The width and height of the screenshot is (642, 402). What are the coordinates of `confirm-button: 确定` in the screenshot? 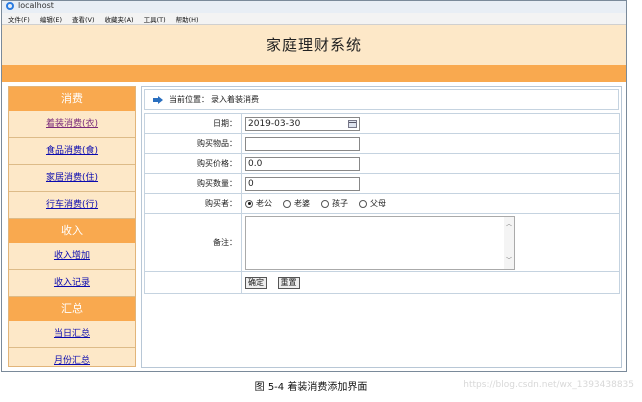 It's located at (256, 282).